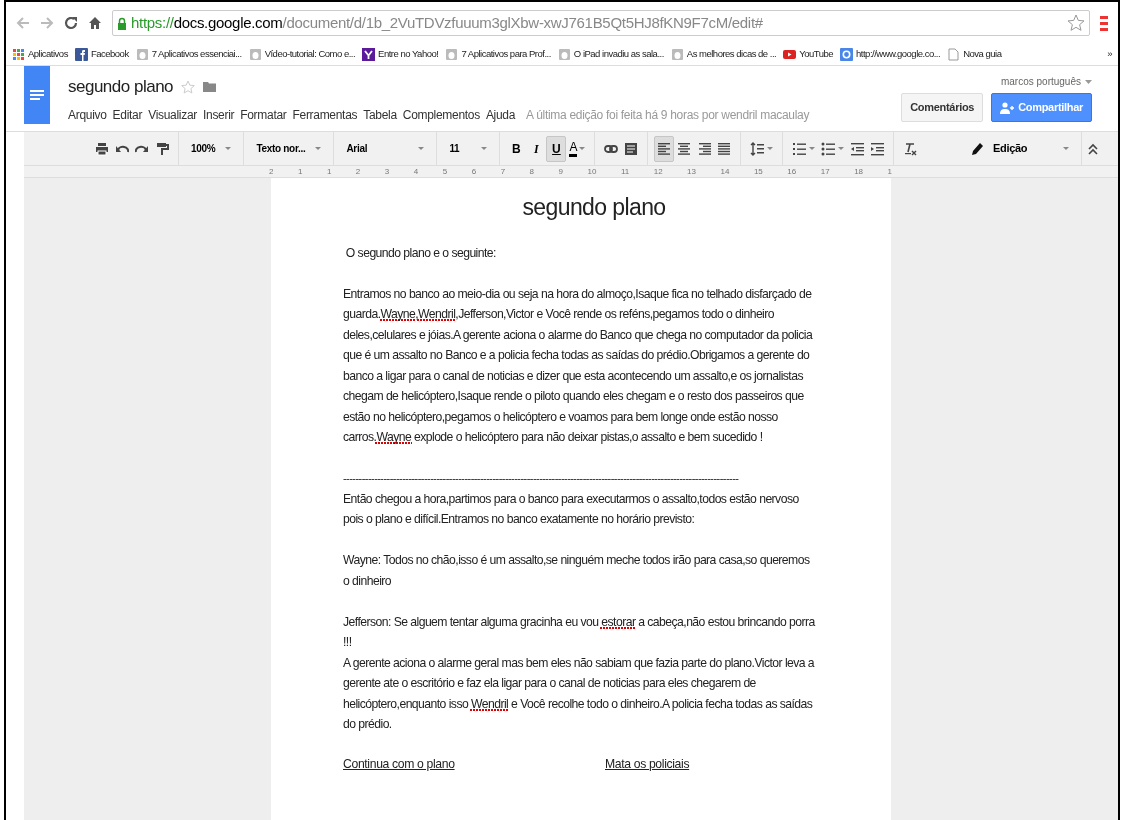  I want to click on ruler-number: 14, so click(725, 171).